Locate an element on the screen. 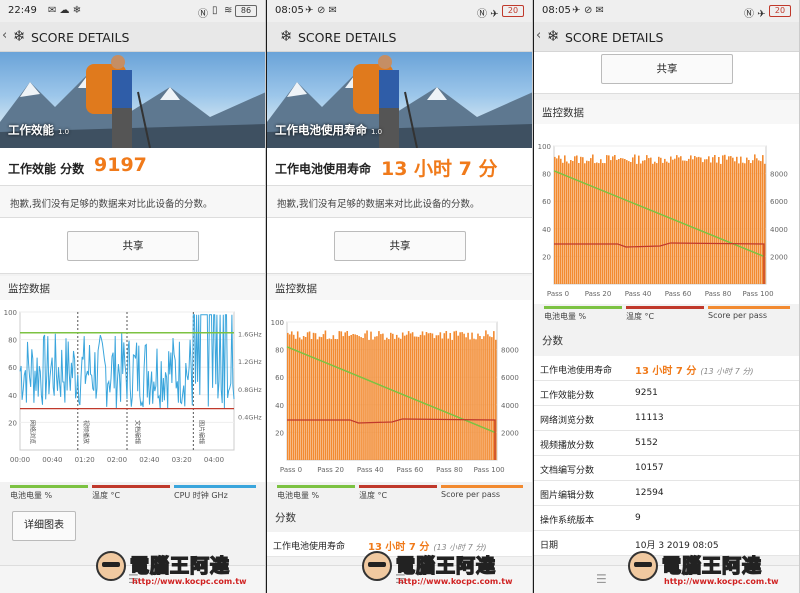 The width and height of the screenshot is (800, 593). y-tick-label: 60 is located at coordinates (12, 368).